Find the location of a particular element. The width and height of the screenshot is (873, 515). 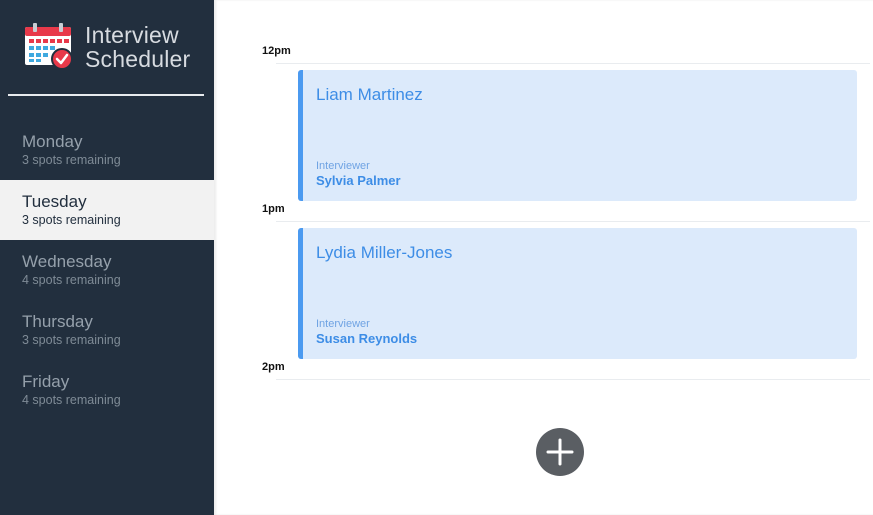

app-title: Interview Scheduler is located at coordinates (137, 47).